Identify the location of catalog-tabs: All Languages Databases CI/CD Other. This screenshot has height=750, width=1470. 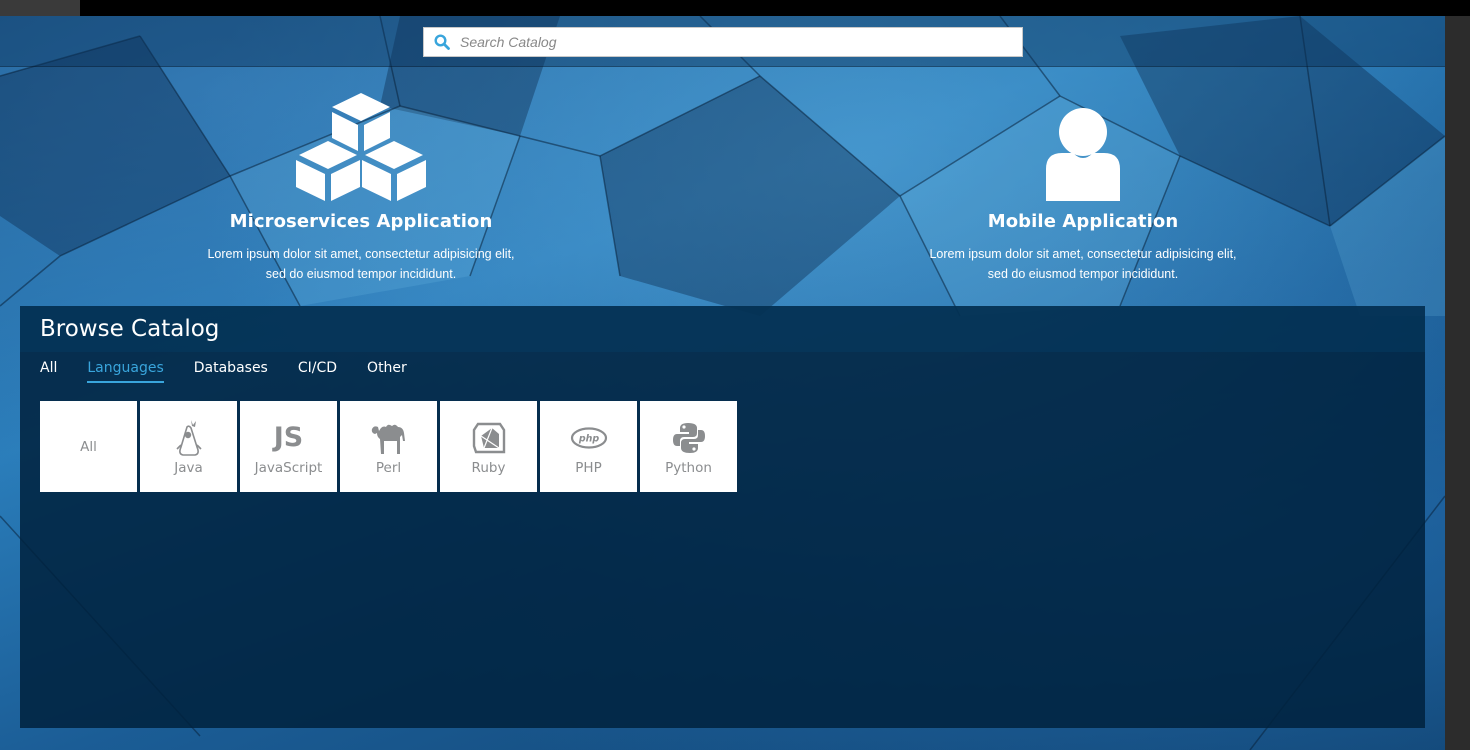
(722, 369).